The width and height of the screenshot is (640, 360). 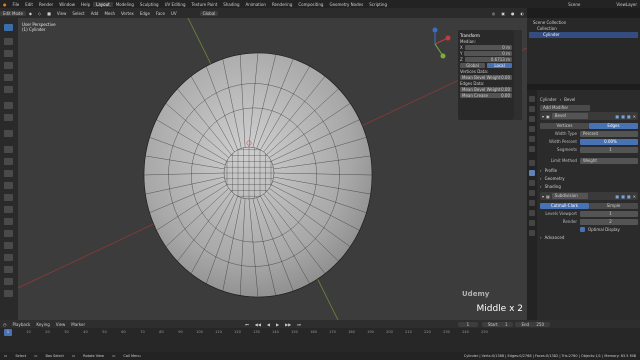 What do you see at coordinates (609, 149) in the screenshot?
I see `segments-field: 1` at bounding box center [609, 149].